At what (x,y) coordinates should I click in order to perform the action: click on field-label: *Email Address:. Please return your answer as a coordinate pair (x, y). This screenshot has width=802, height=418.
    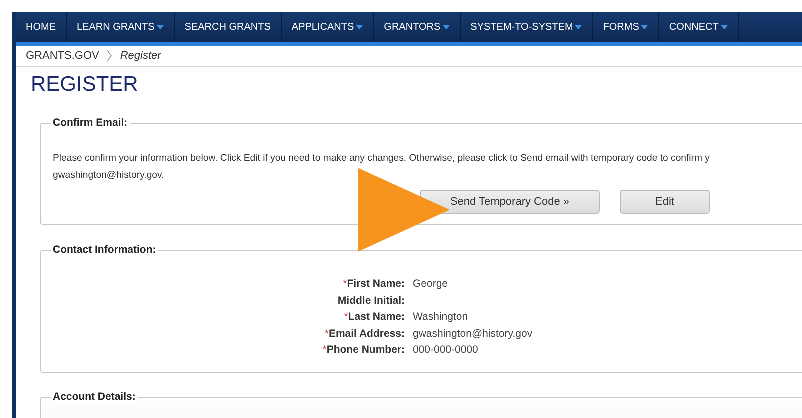
    Looking at the image, I should click on (364, 333).